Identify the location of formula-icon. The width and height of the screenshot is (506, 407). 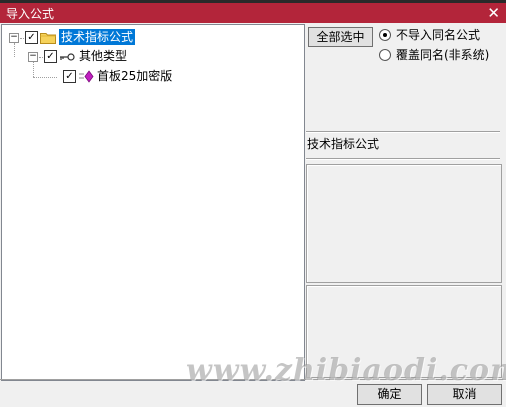
(86, 78).